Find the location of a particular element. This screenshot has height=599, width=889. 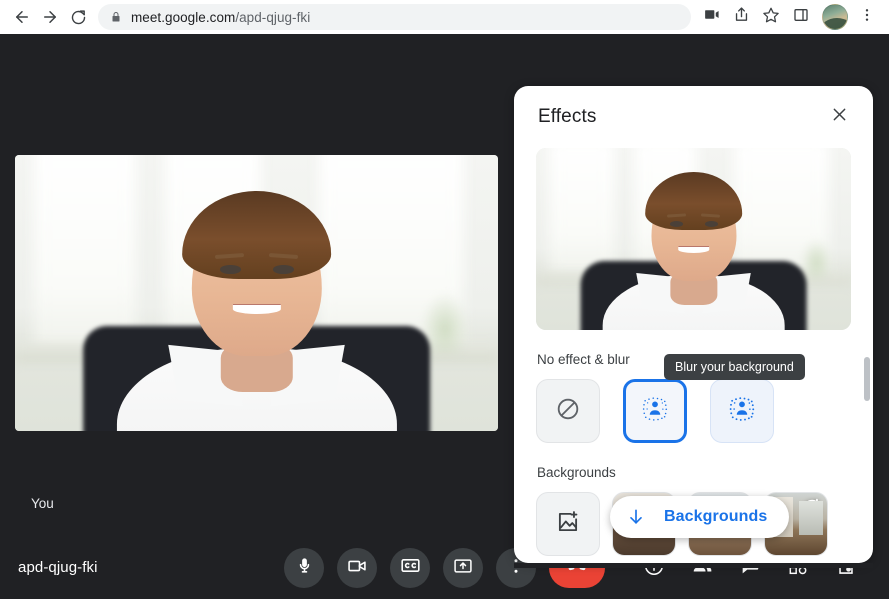

panel-bottom-fade is located at coordinates (693, 565).